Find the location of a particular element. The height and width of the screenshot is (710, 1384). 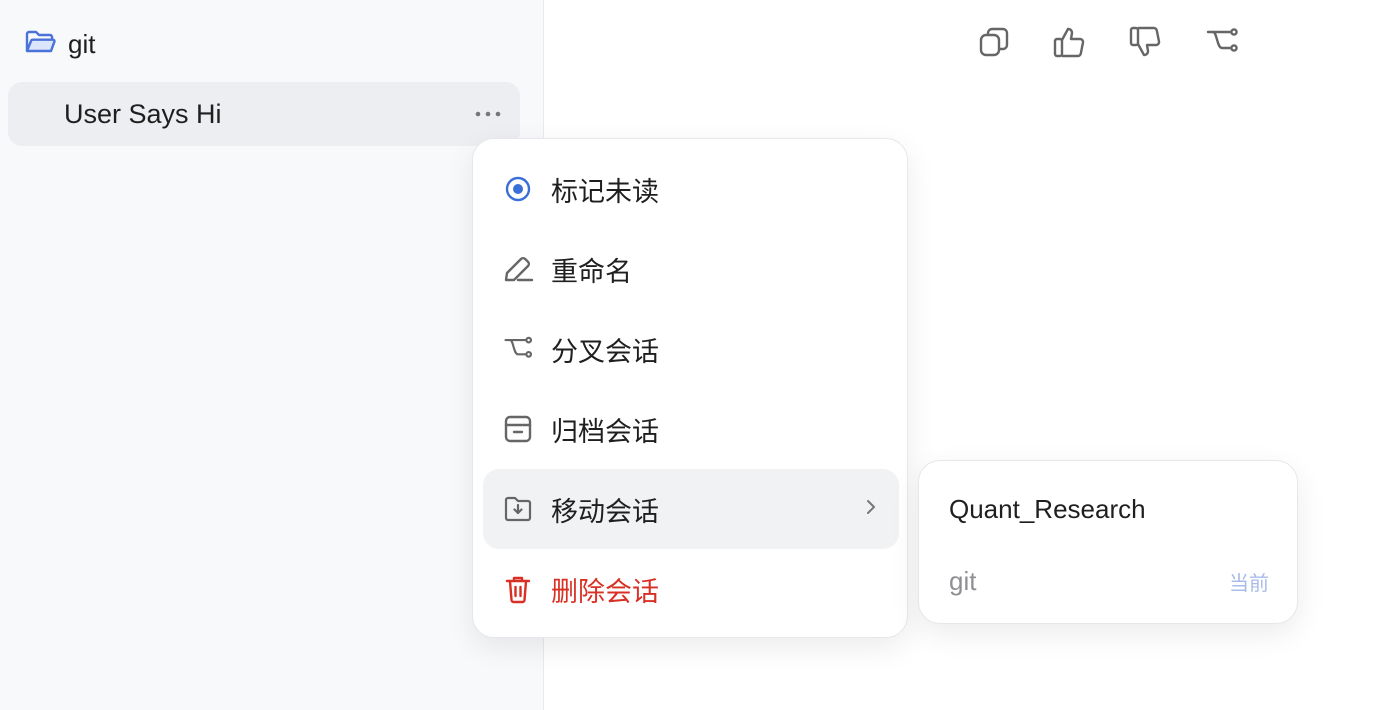

rename-pencil-icon is located at coordinates (518, 269).